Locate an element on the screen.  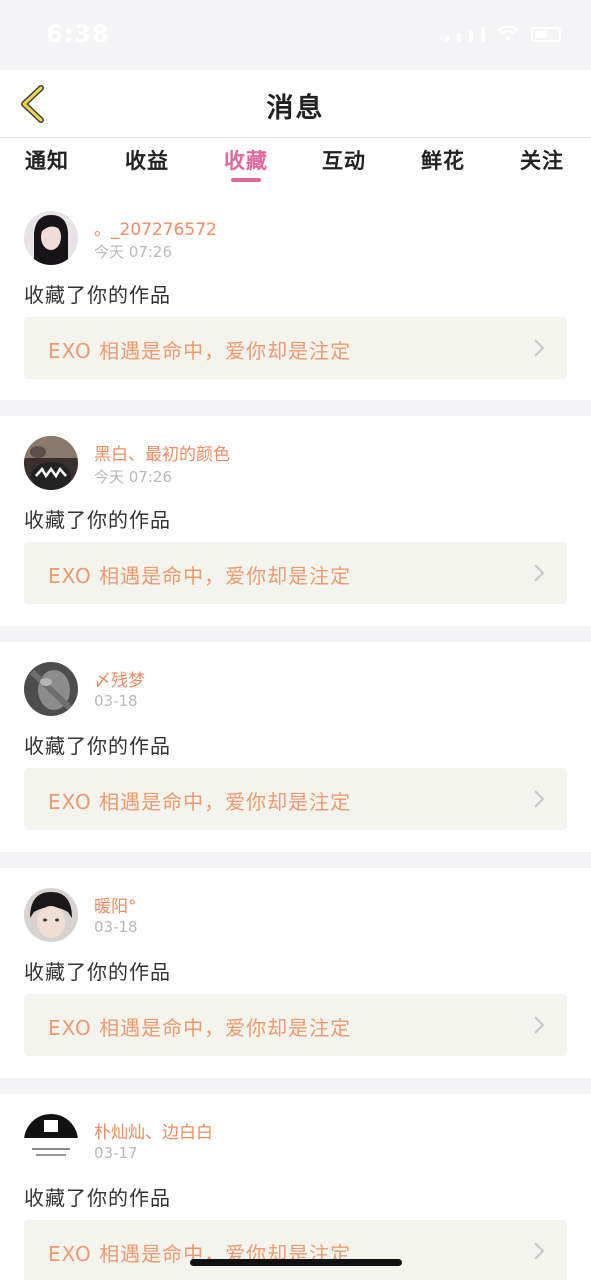
message-card: 朴灿灿、边白白 03-17 收藏了你的作品 EXO 相遇是命中，爱你却是注定 is located at coordinates (295, 1187).